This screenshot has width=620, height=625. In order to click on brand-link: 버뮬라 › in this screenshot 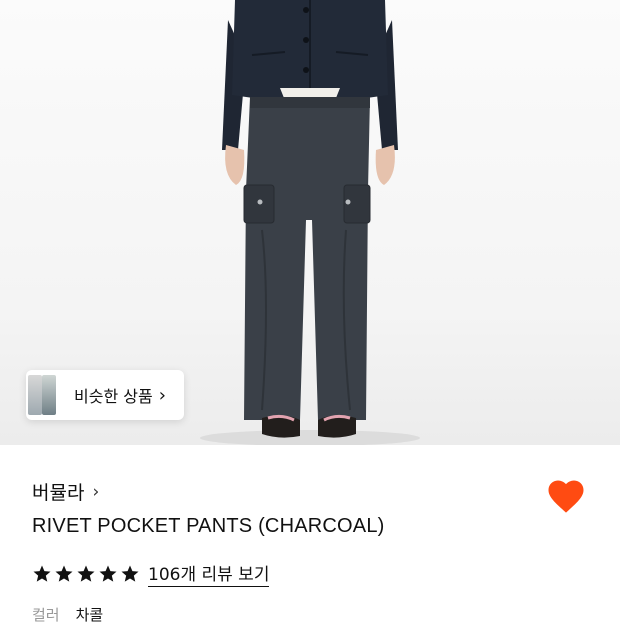, I will do `click(65, 491)`.